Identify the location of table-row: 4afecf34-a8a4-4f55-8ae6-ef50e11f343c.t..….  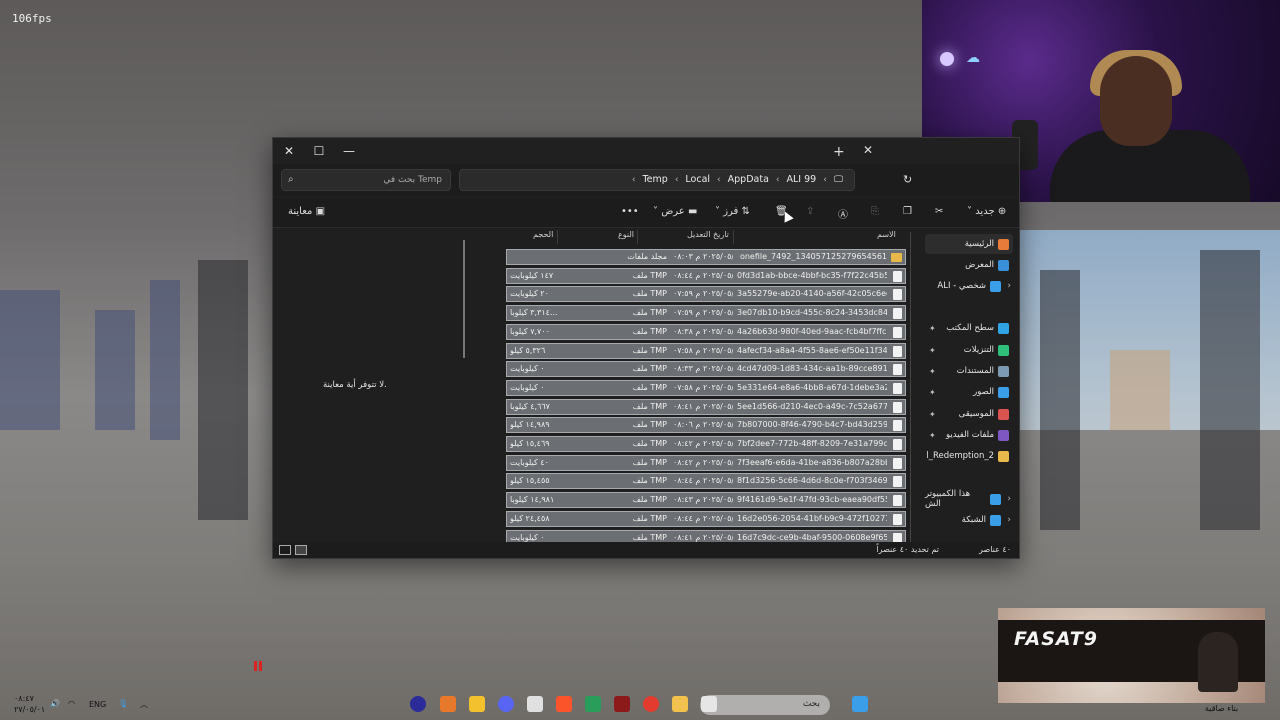
(706, 350).